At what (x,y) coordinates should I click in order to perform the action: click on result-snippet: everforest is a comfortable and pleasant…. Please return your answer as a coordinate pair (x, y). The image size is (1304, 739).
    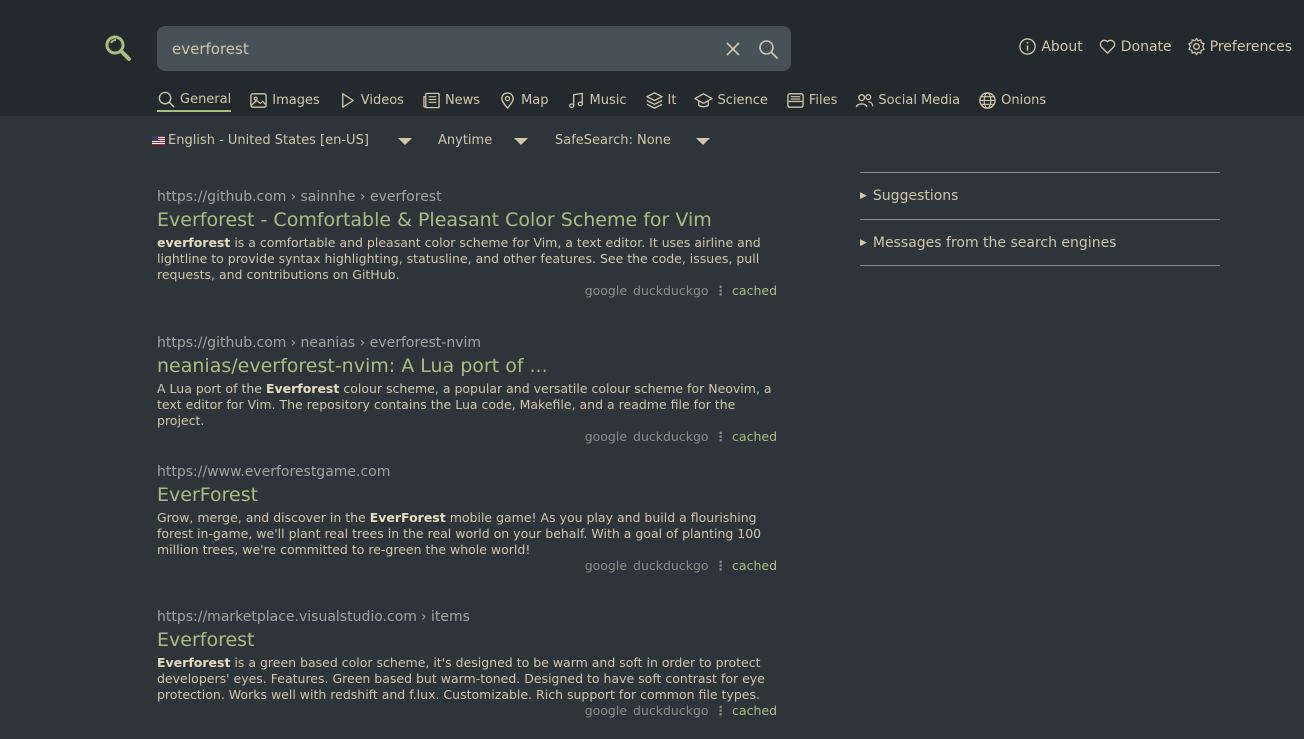
    Looking at the image, I should click on (466, 259).